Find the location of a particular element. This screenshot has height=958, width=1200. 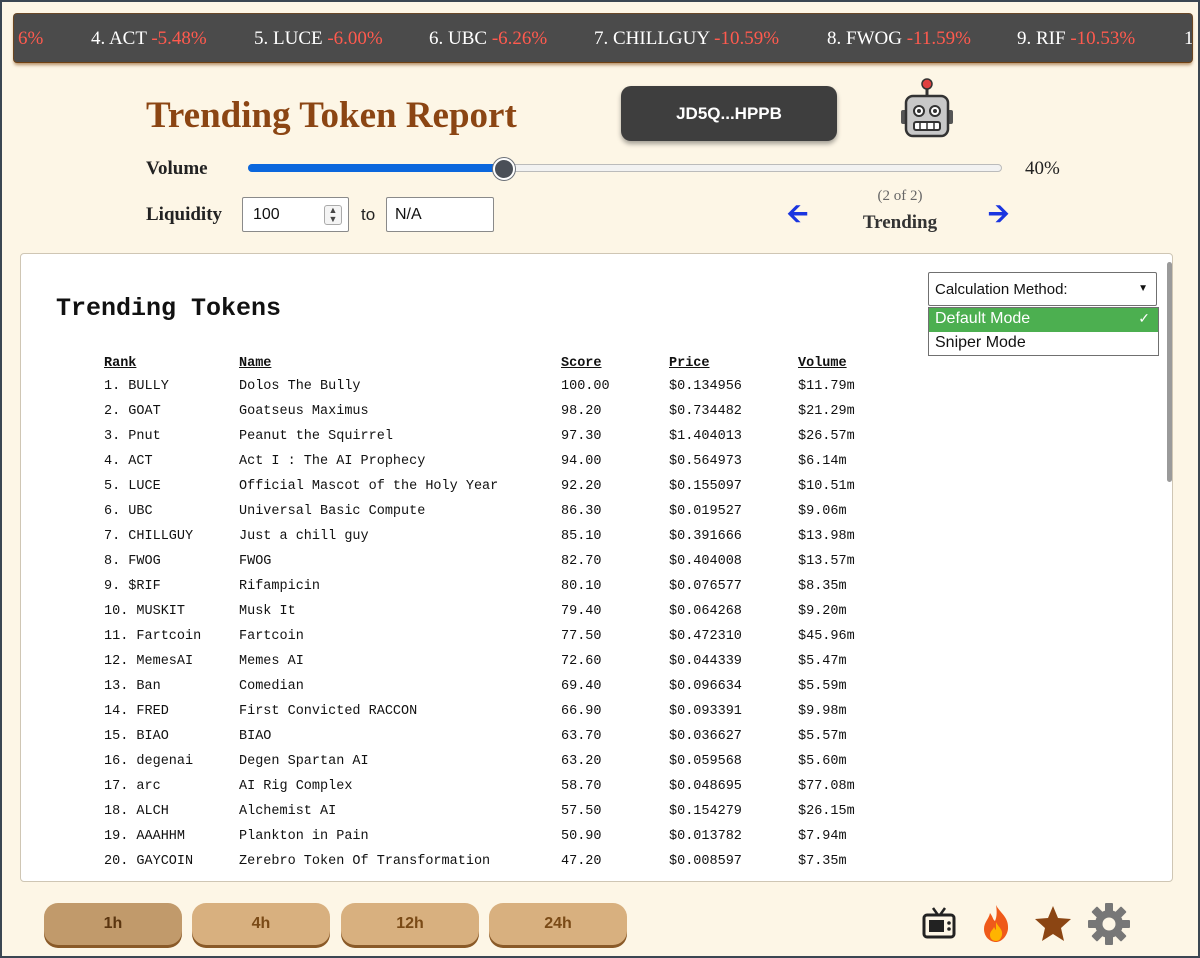

table-cell: $0.036627 is located at coordinates (705, 736).